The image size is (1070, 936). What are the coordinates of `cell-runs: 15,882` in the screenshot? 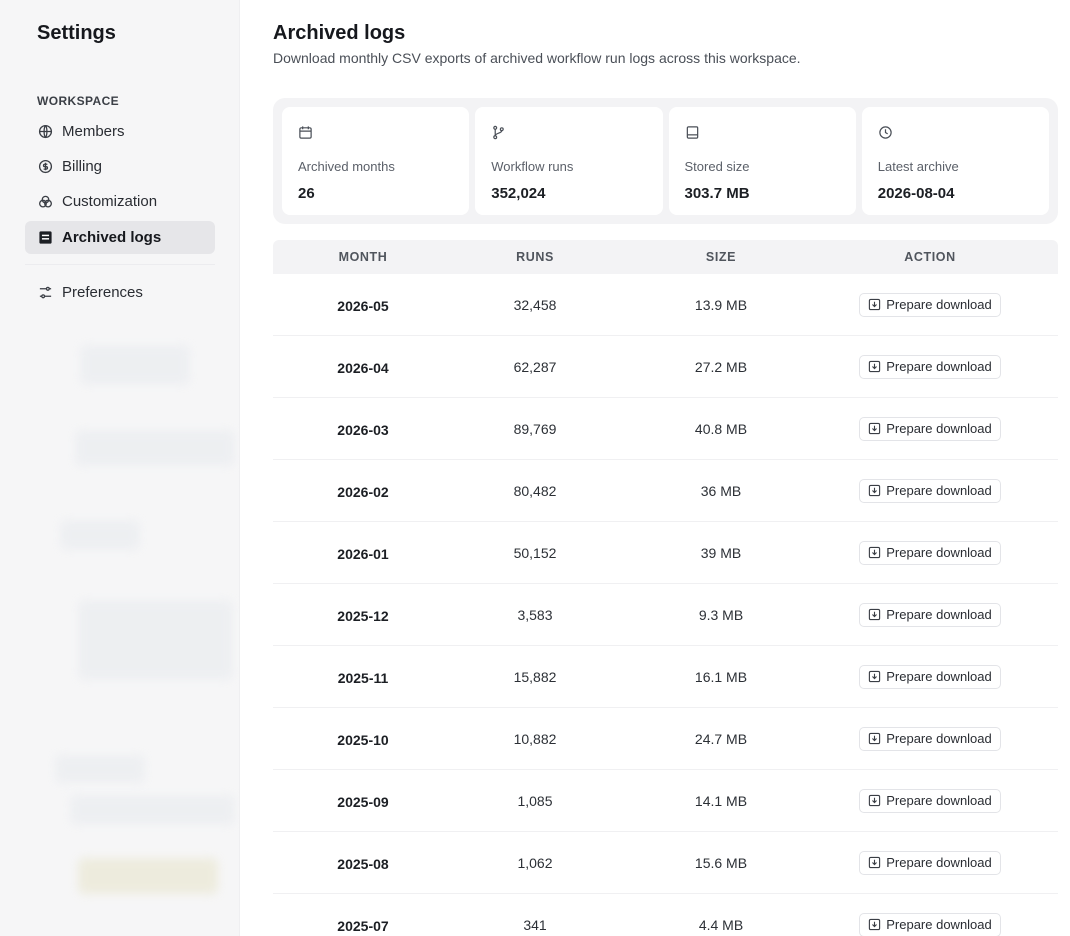 It's located at (535, 676).